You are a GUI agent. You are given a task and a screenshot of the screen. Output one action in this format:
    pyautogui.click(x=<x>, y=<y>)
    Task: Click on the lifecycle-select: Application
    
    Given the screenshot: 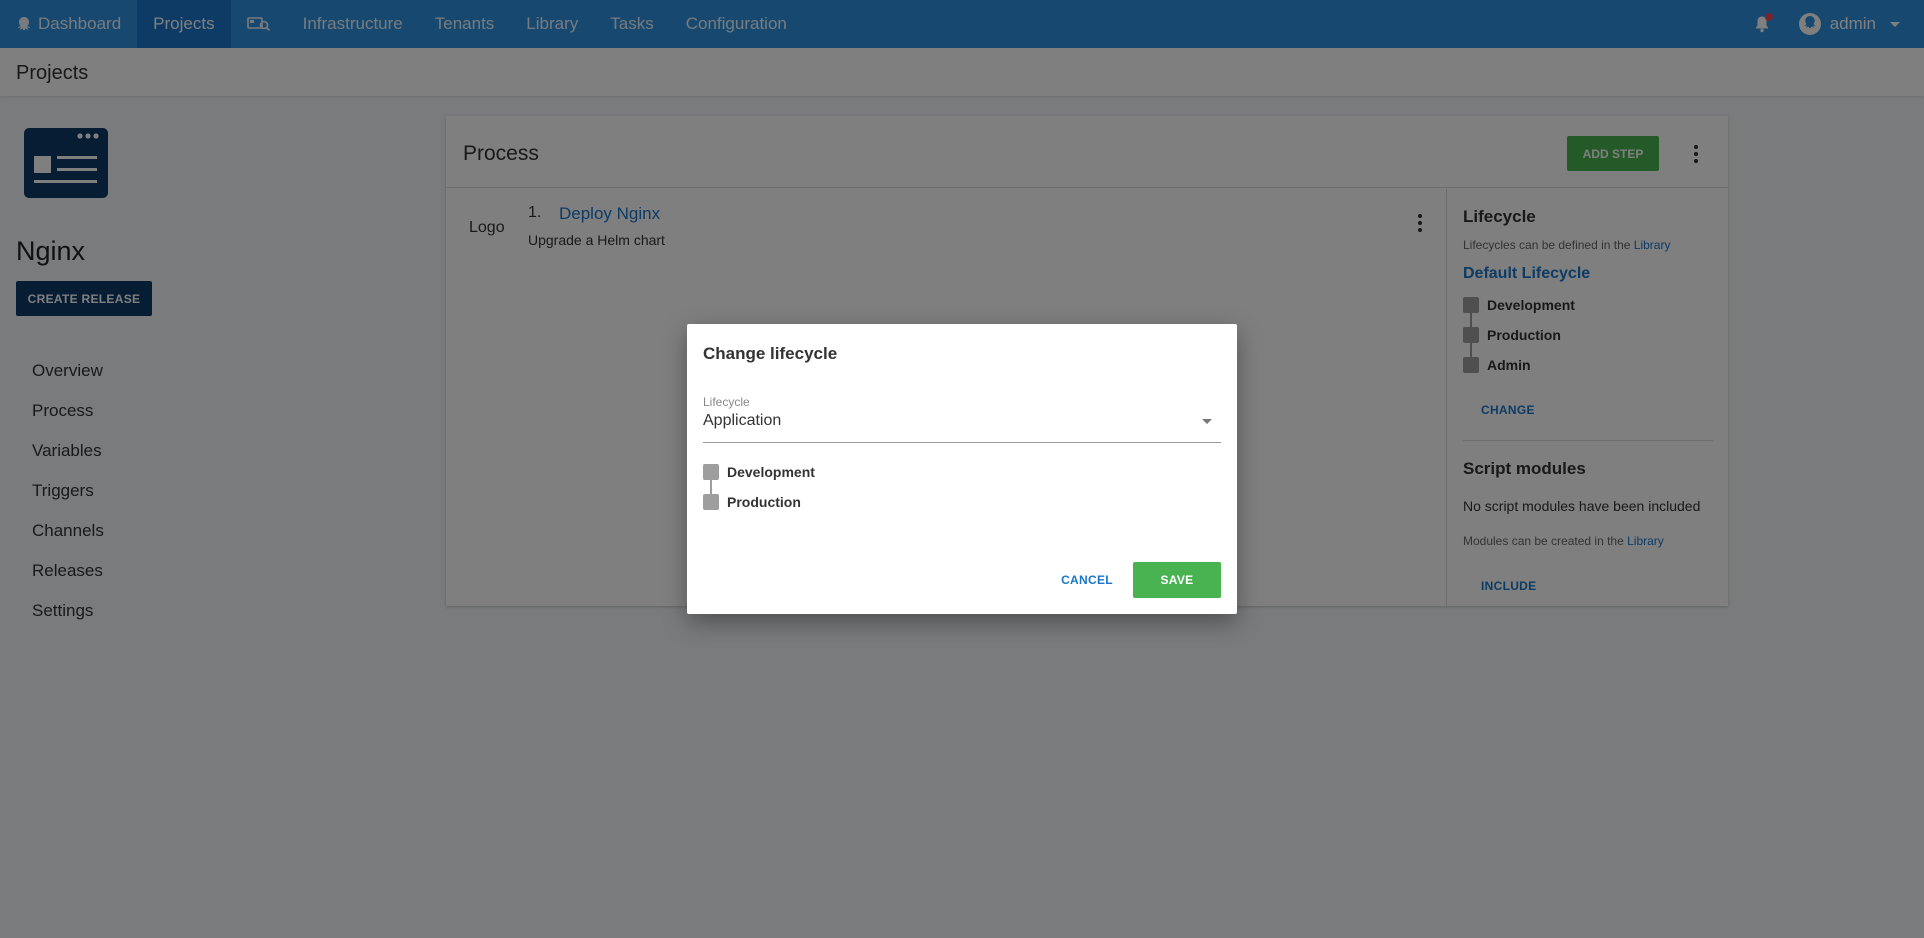 What is the action you would take?
    pyautogui.click(x=742, y=421)
    